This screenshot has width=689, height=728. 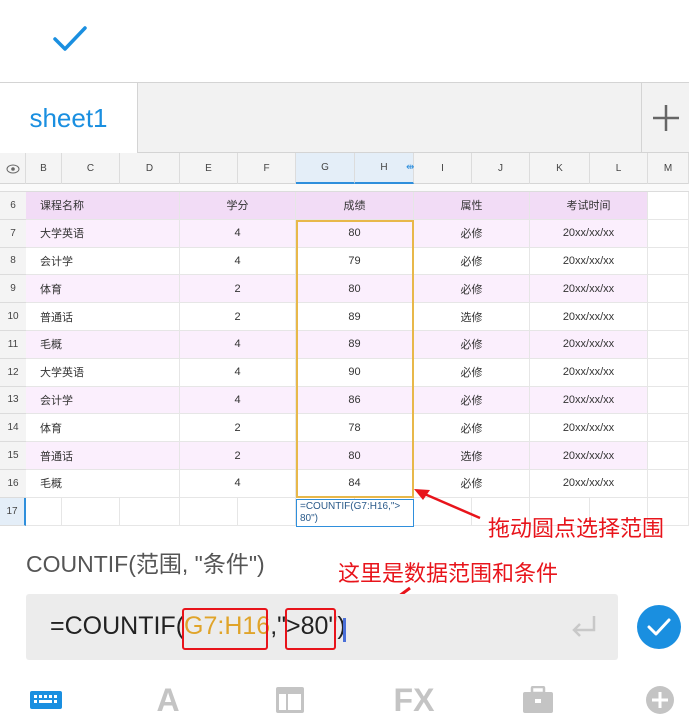 I want to click on column-header: B, so click(x=44, y=168).